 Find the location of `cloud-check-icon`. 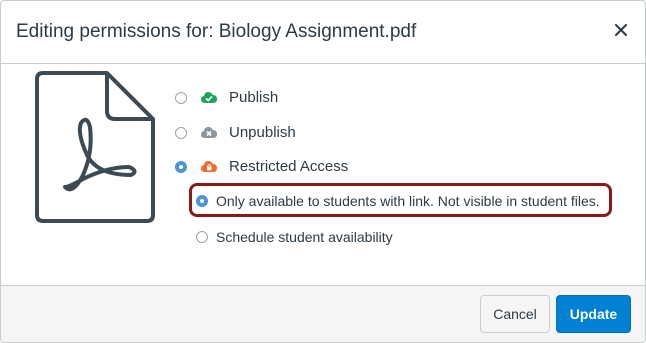

cloud-check-icon is located at coordinates (209, 98).